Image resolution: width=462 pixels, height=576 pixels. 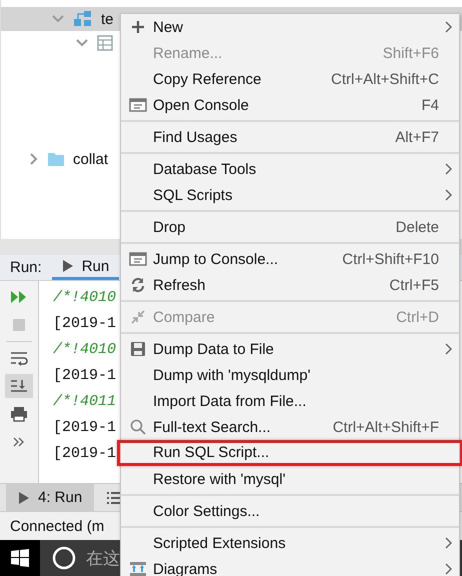 I want to click on panel-title: Run:, so click(x=26, y=267).